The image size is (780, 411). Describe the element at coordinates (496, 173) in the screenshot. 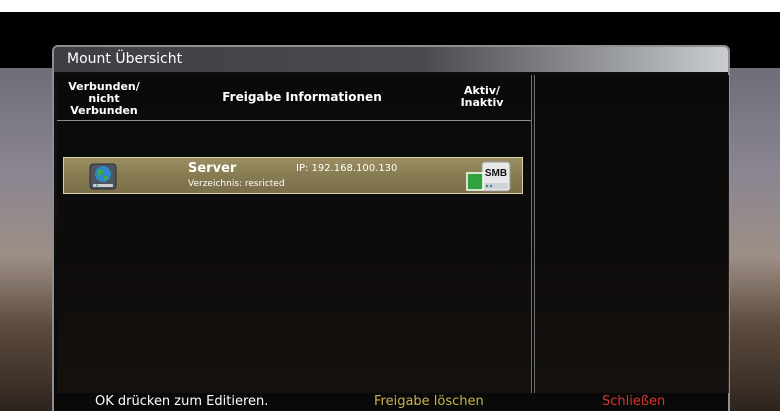

I see `smb-label: SMB` at that location.